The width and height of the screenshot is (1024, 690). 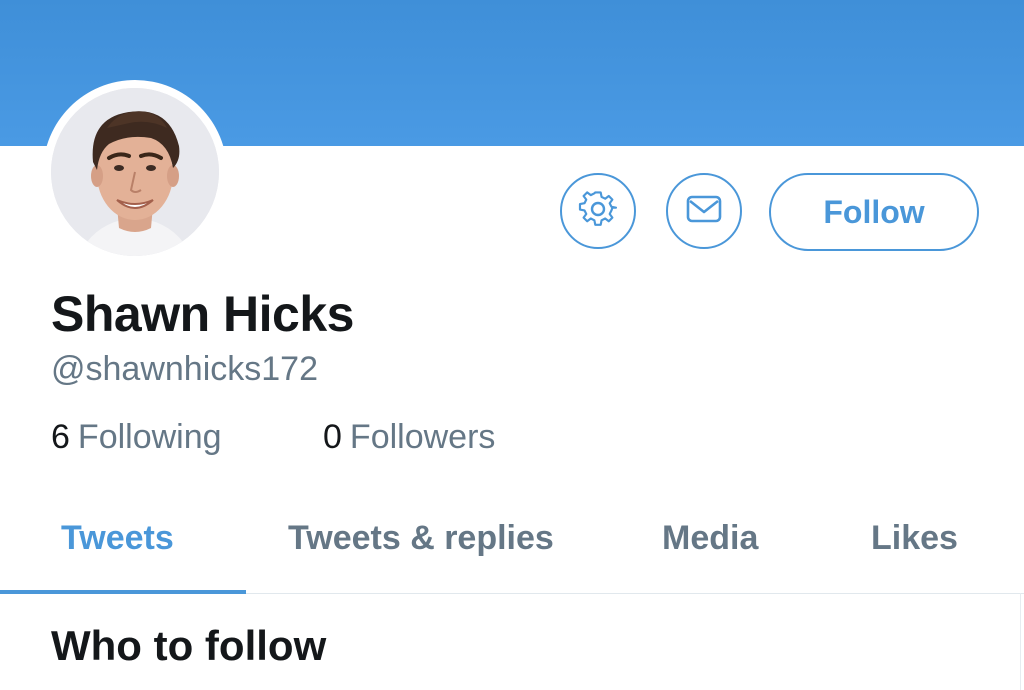 I want to click on settings-button, so click(x=598, y=211).